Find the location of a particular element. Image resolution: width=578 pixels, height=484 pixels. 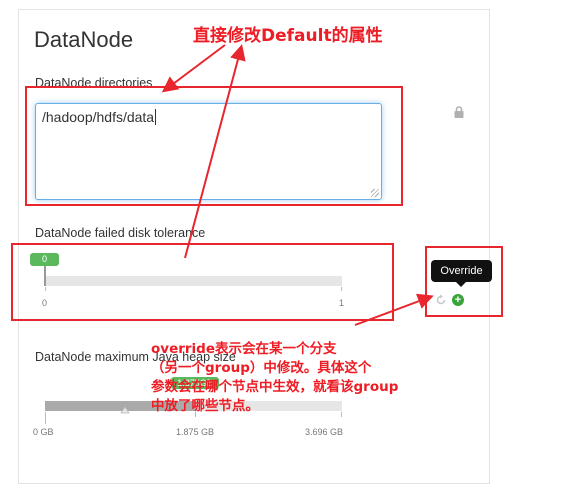

override-note-line: override表示会在某一个分支 is located at coordinates (244, 349).